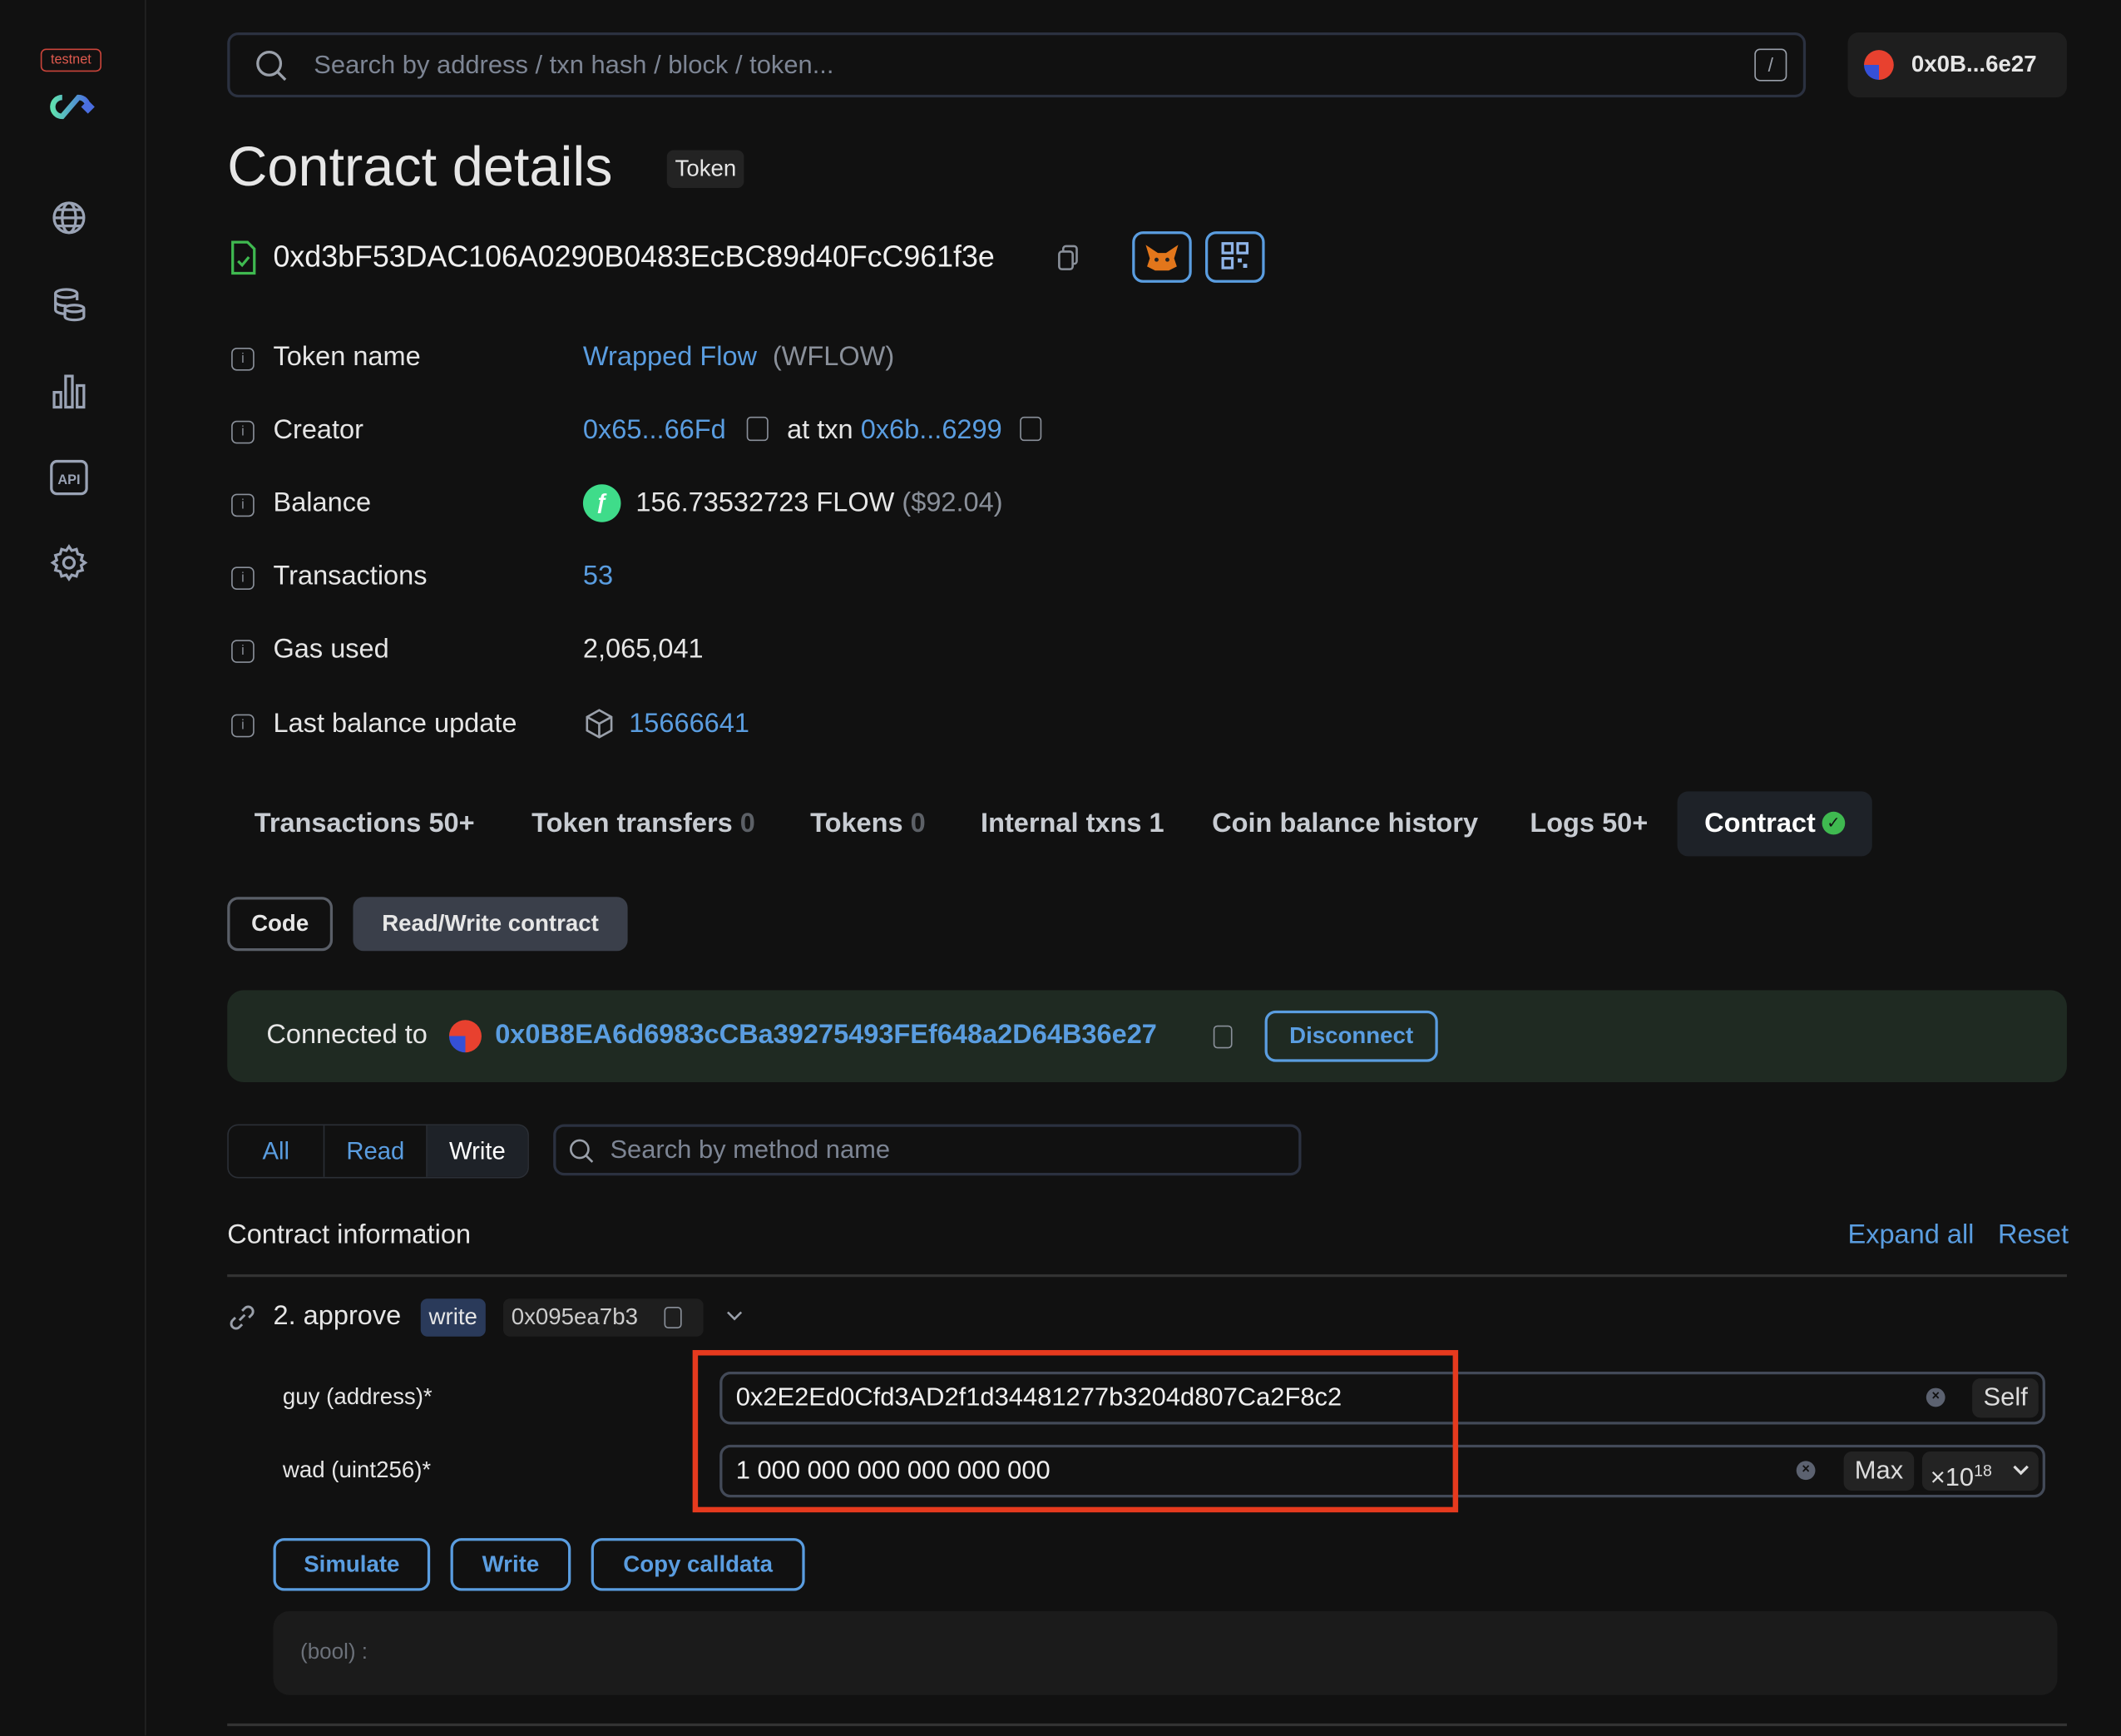 This screenshot has width=2121, height=1736. I want to click on gear-icon, so click(69, 562).